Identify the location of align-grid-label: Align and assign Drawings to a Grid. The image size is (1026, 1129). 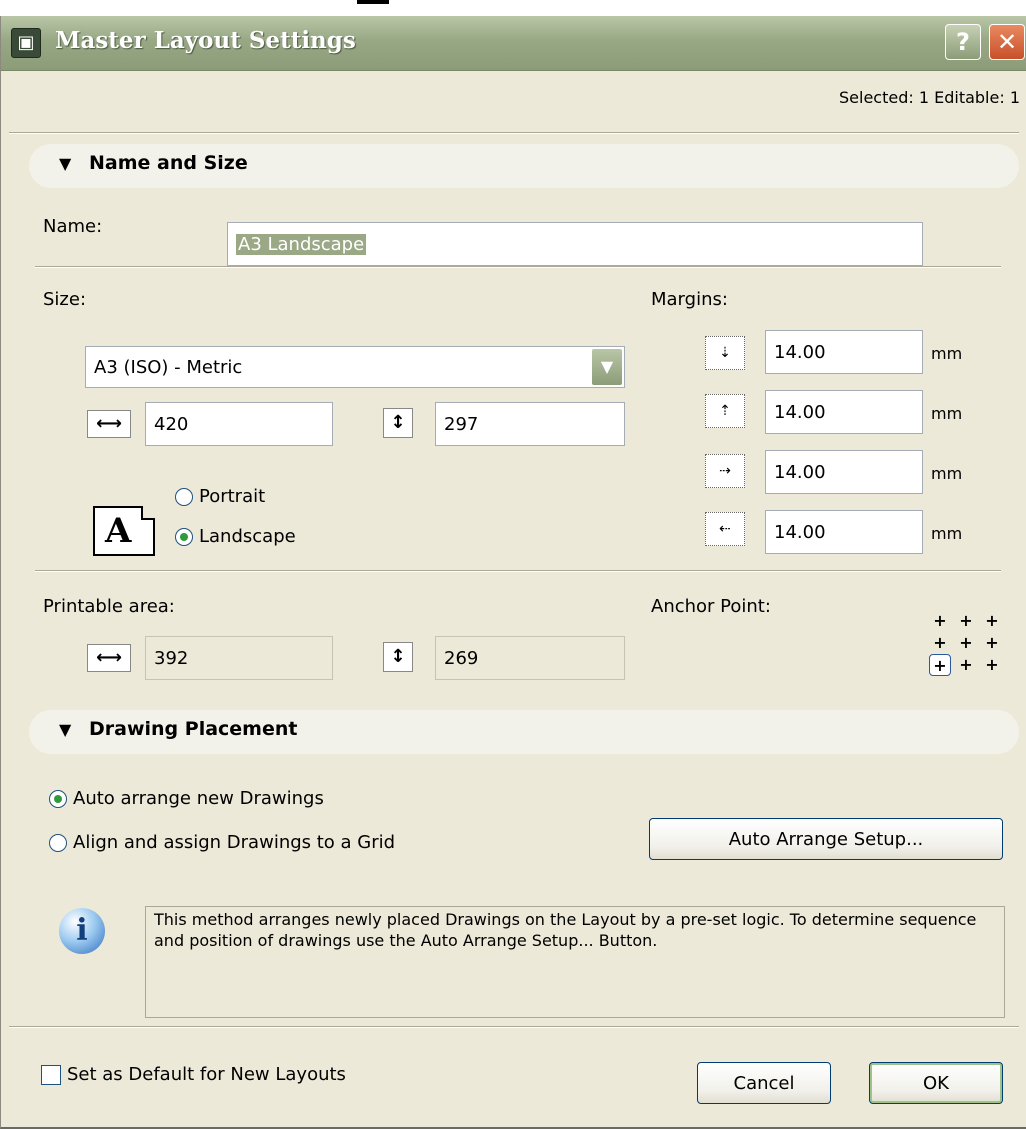
(234, 842).